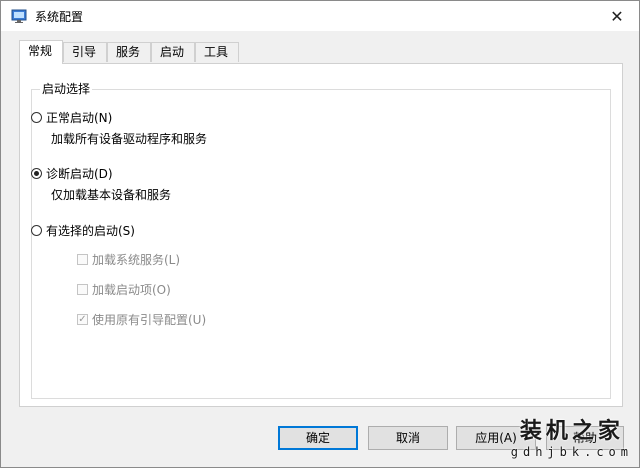 The image size is (640, 468). I want to click on normal-startup-description: 加载所有设备驱动程序和服务, so click(129, 139).